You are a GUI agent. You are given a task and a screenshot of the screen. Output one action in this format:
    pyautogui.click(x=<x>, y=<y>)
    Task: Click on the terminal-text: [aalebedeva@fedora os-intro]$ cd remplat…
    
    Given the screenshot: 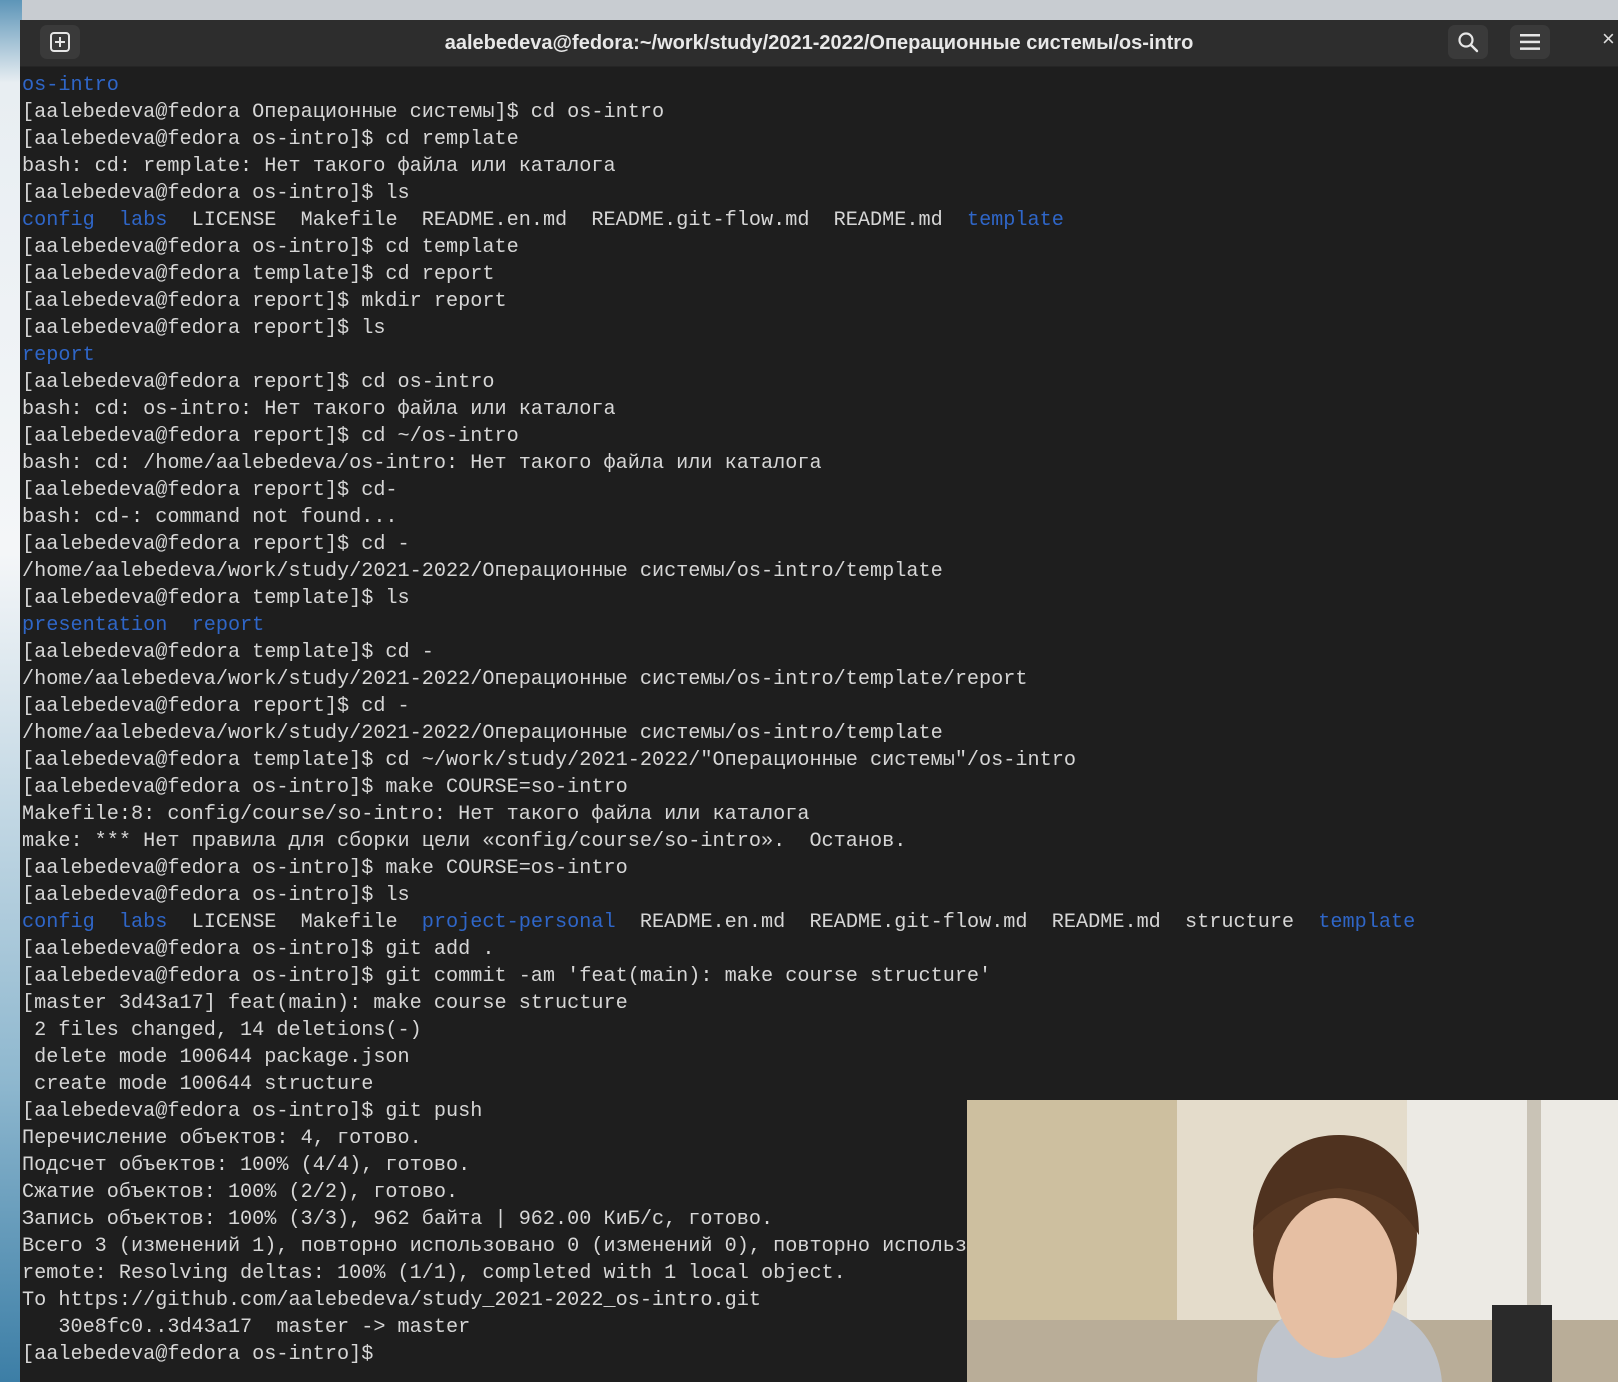 What is the action you would take?
    pyautogui.click(x=270, y=139)
    